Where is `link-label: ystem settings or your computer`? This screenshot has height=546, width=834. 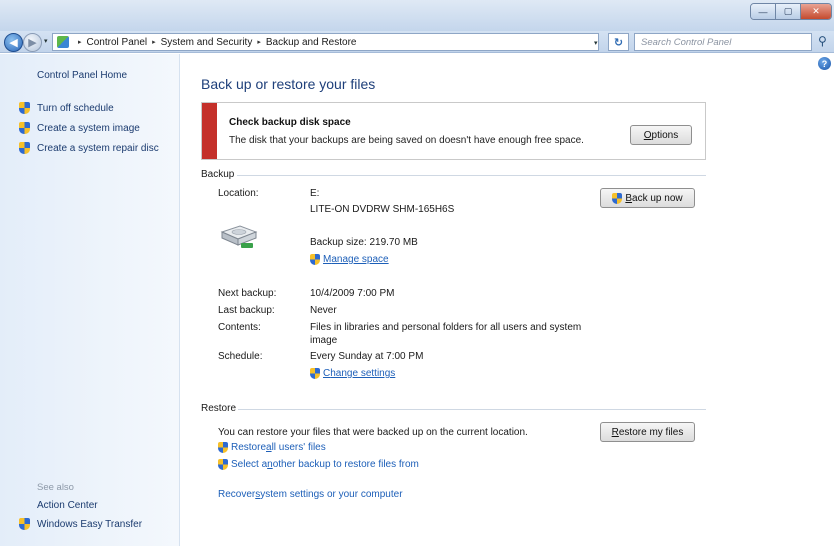 link-label: ystem settings or your computer is located at coordinates (331, 494).